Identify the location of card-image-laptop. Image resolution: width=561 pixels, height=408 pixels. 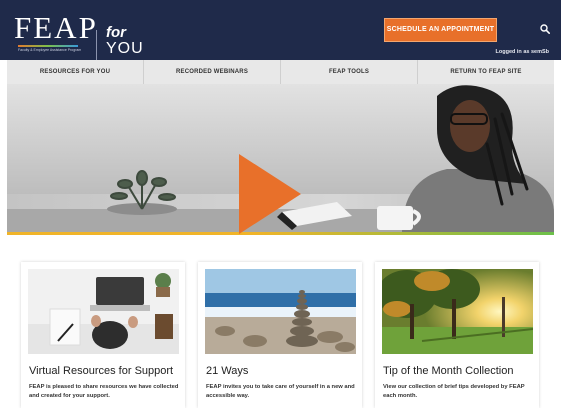
(103, 311).